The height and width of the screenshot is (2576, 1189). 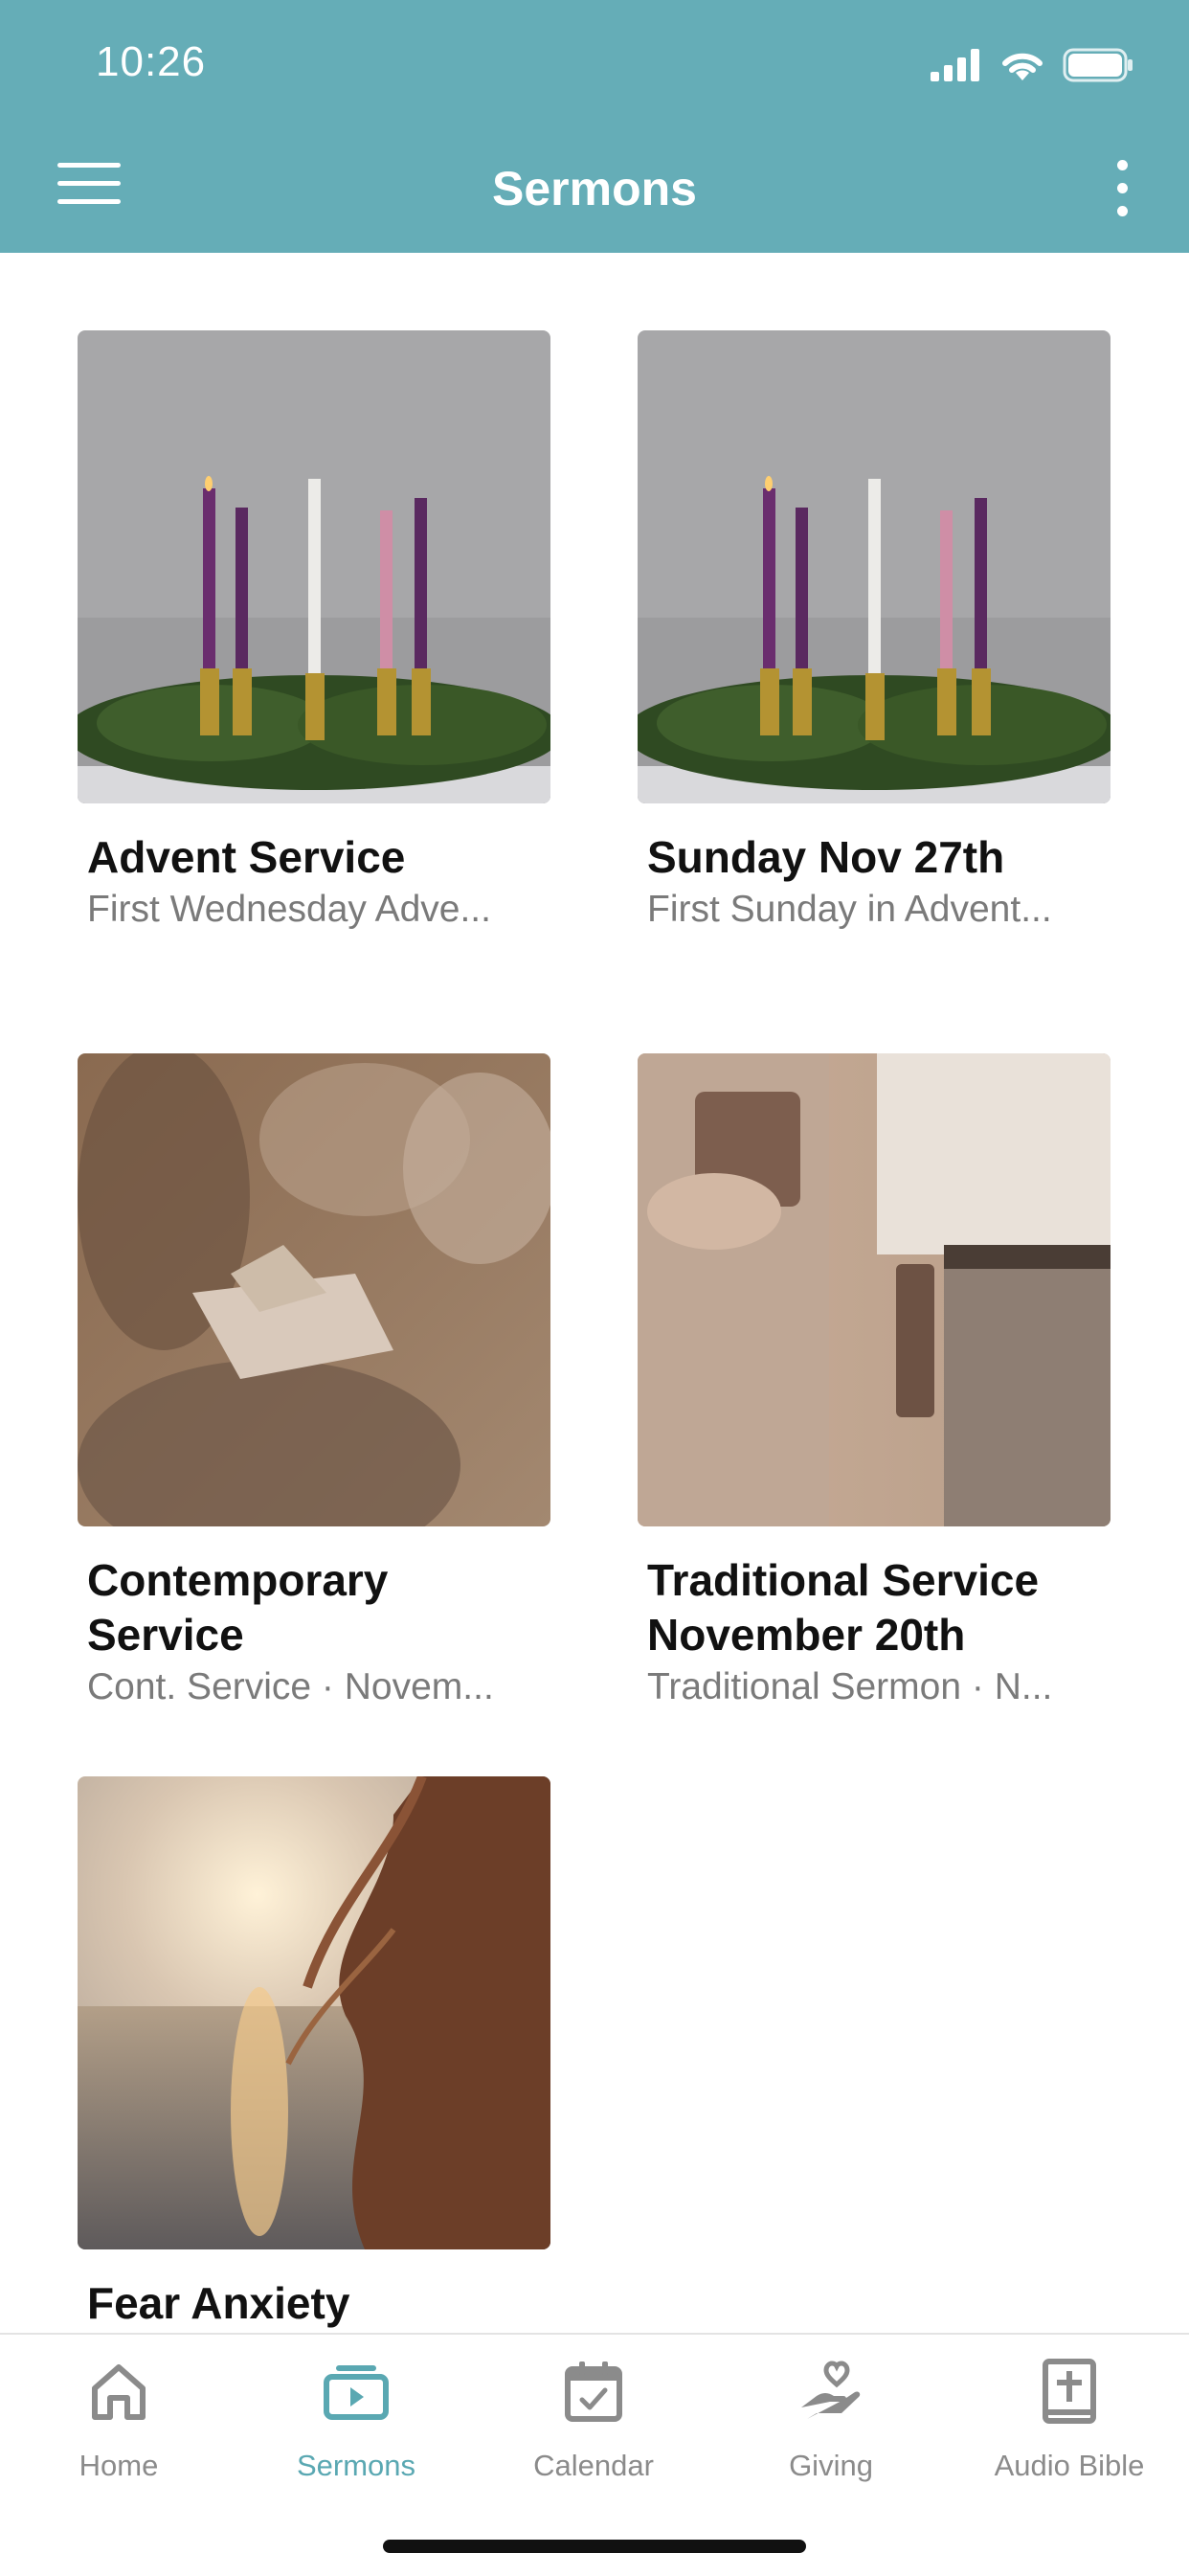 I want to click on signal-icon, so click(x=955, y=65).